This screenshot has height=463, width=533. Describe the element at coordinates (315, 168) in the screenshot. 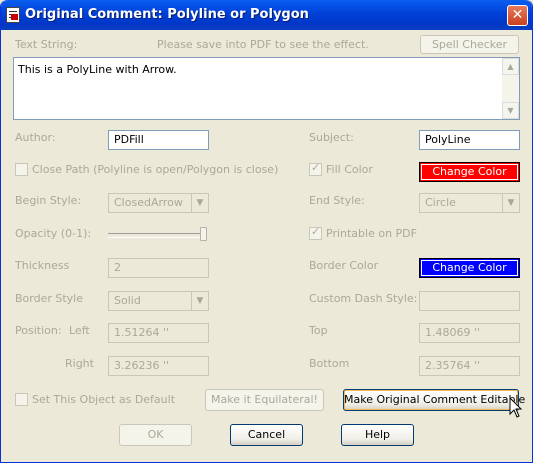

I see `fill-color-checkbox` at that location.